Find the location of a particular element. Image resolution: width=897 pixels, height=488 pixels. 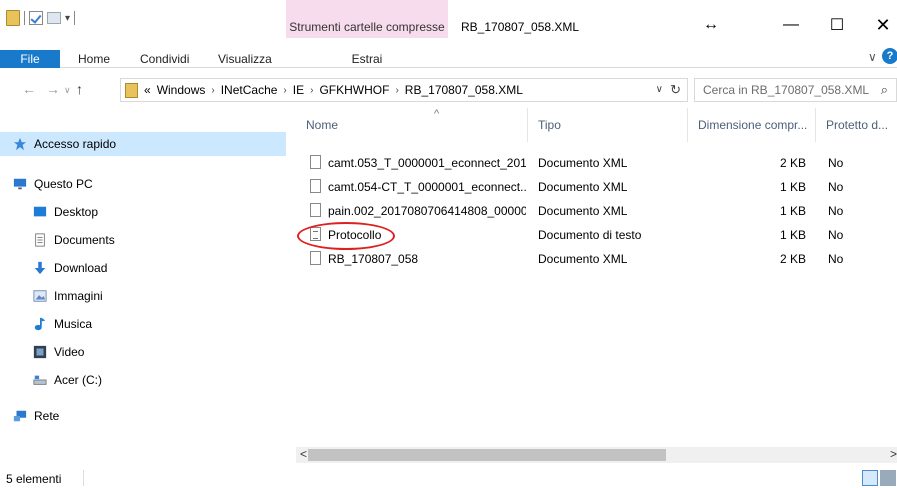

scroll-right-icon: > is located at coordinates (893, 454).